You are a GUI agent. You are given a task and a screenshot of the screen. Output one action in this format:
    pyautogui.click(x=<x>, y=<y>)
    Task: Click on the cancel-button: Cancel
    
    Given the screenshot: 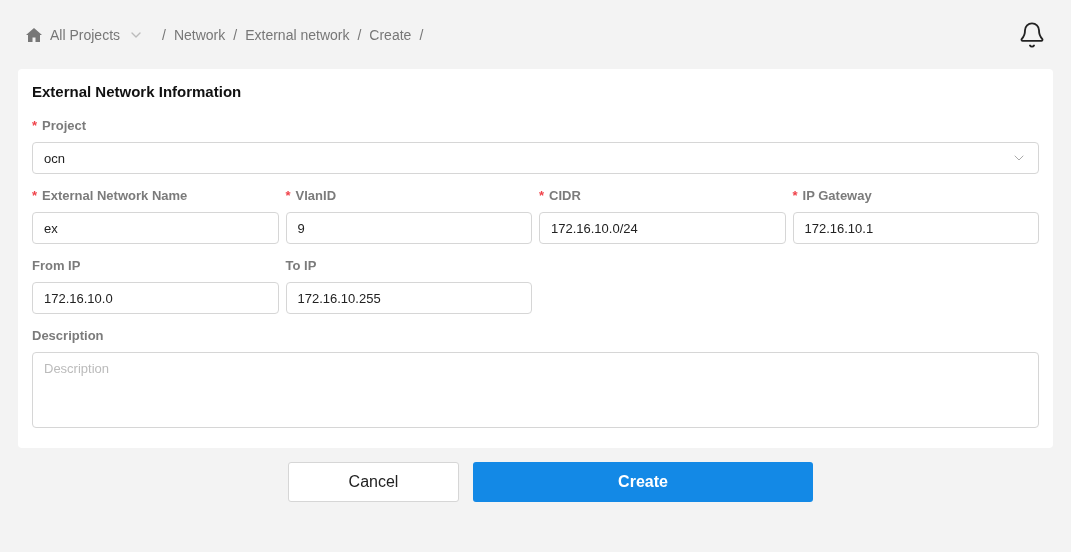 What is the action you would take?
    pyautogui.click(x=373, y=482)
    